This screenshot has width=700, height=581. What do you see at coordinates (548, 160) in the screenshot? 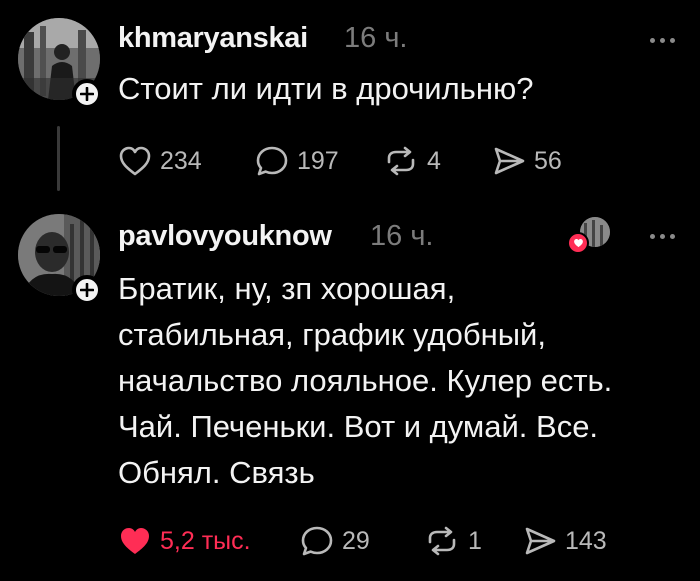
I see `share-count: 56` at bounding box center [548, 160].